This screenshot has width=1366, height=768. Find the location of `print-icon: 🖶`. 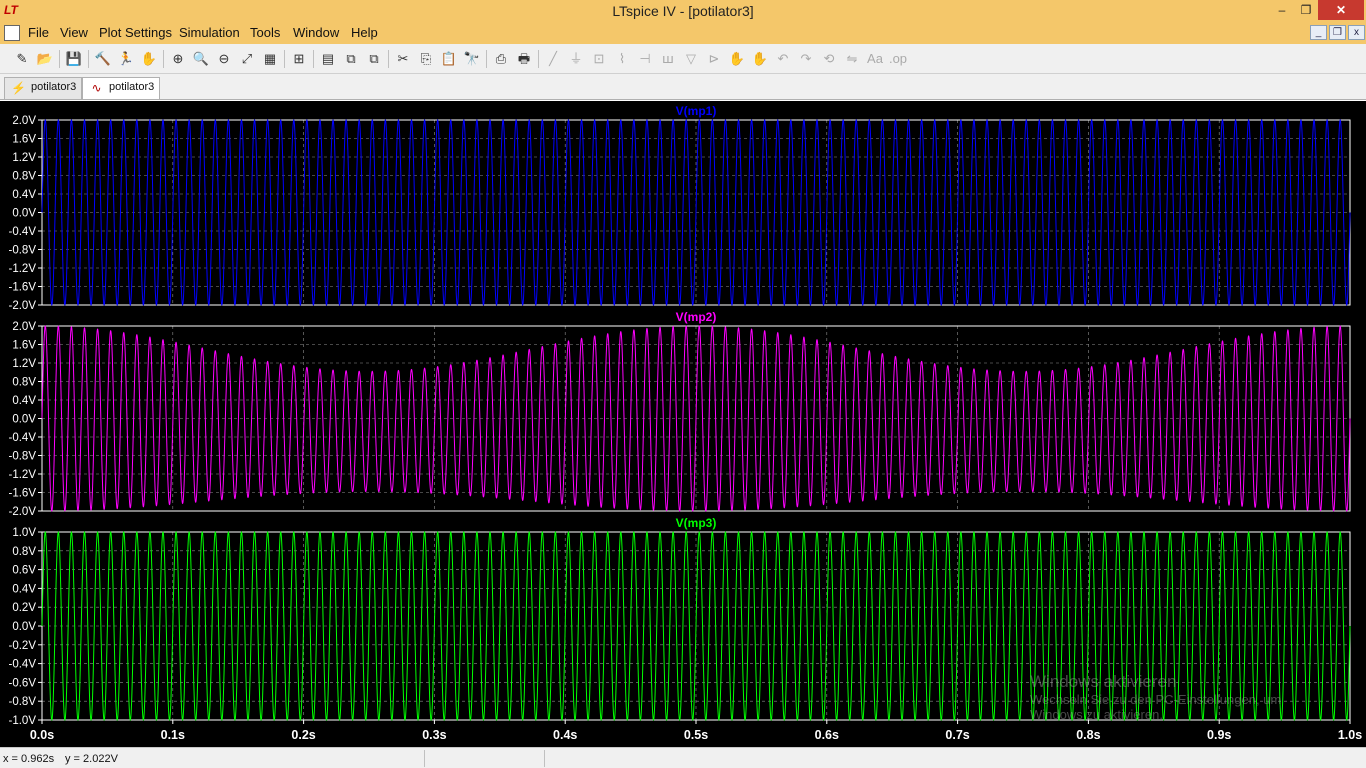

print-icon: 🖶 is located at coordinates (524, 59).